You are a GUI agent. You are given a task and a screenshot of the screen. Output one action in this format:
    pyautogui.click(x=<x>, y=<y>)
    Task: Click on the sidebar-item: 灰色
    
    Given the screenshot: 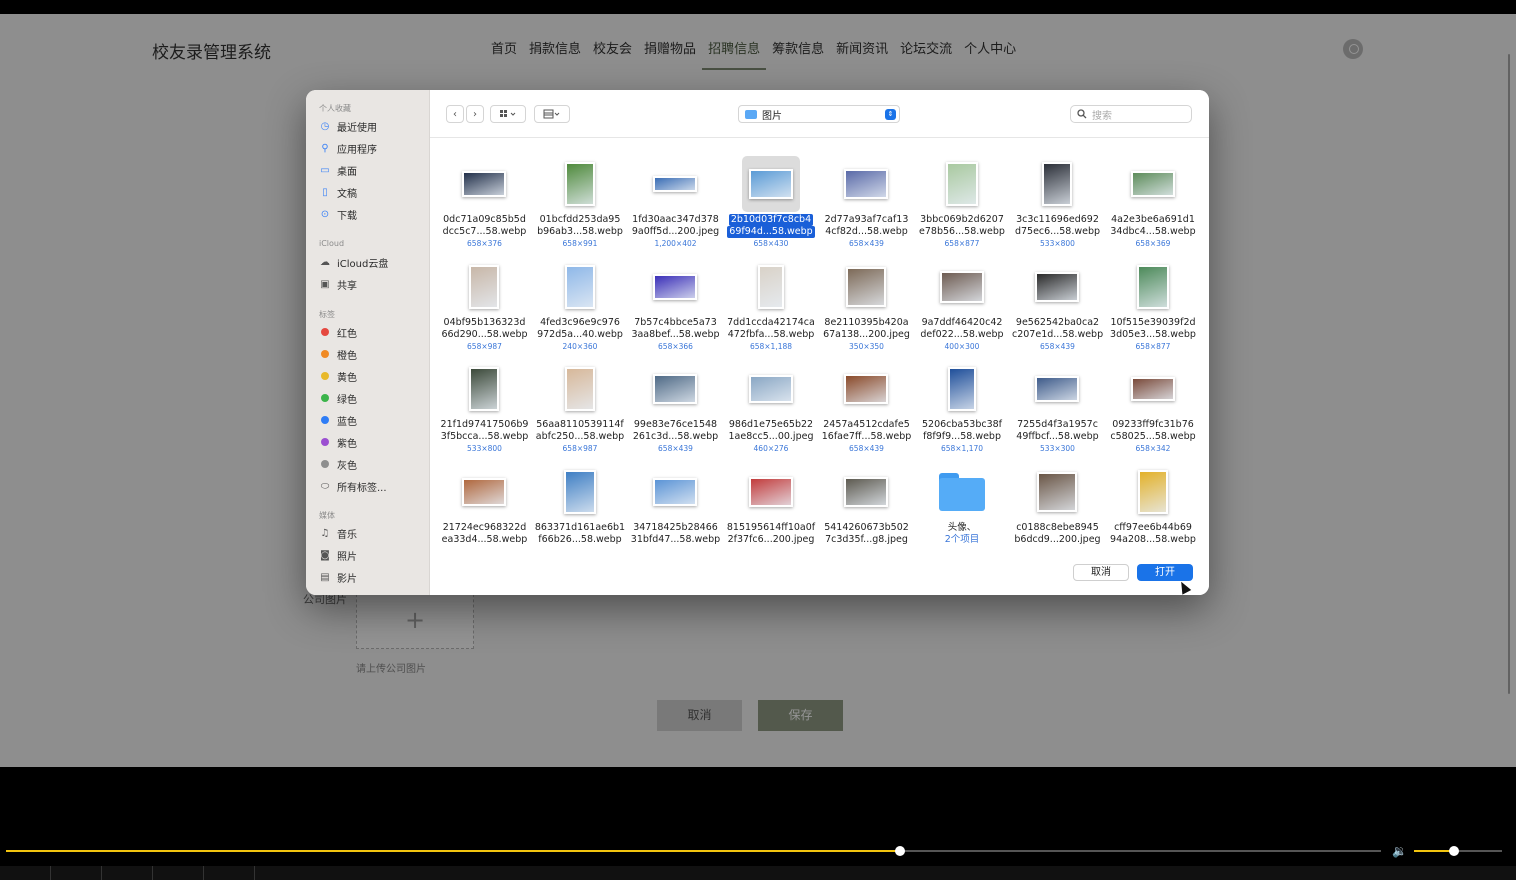 What is the action you would take?
    pyautogui.click(x=338, y=464)
    